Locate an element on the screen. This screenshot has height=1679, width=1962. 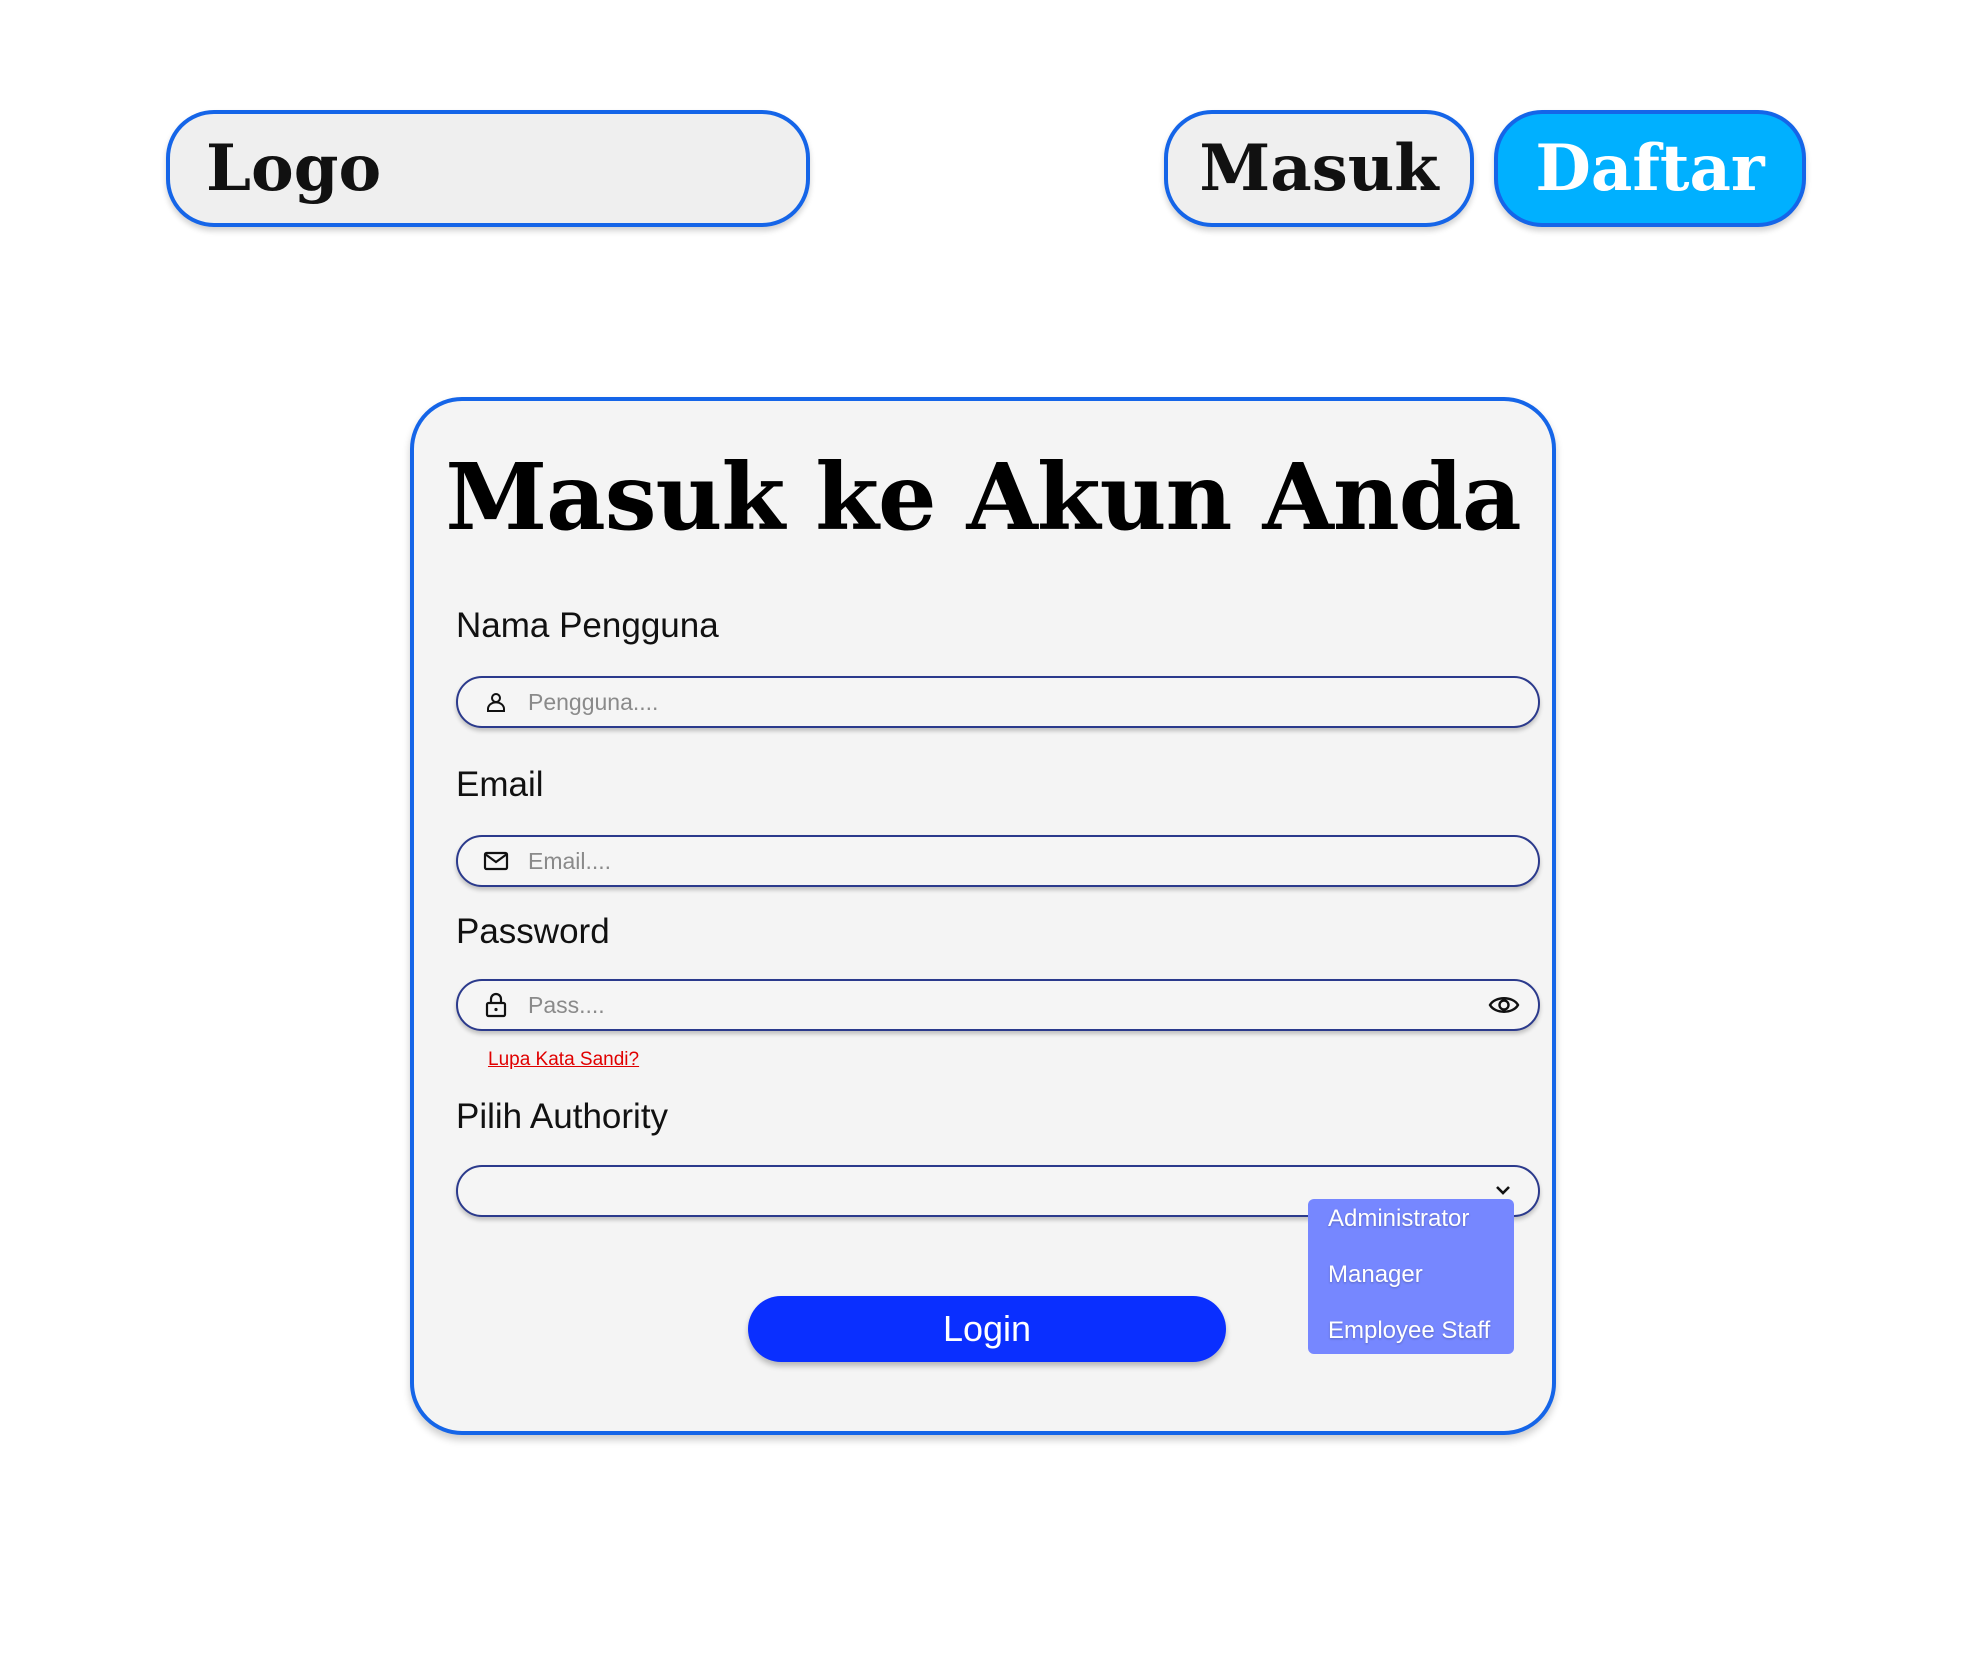
masuk-button: Masuk is located at coordinates (1319, 168).